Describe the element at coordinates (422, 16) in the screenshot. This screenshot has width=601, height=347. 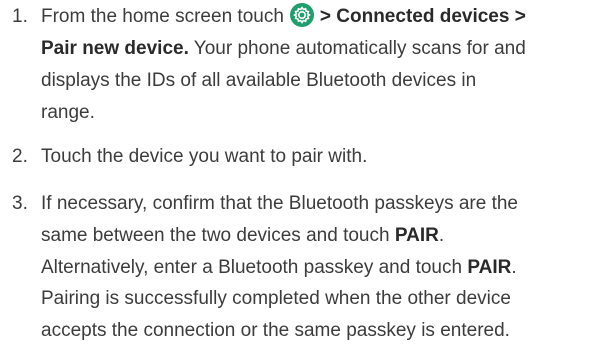
I see `menu-path-text: > Connected devices >` at that location.